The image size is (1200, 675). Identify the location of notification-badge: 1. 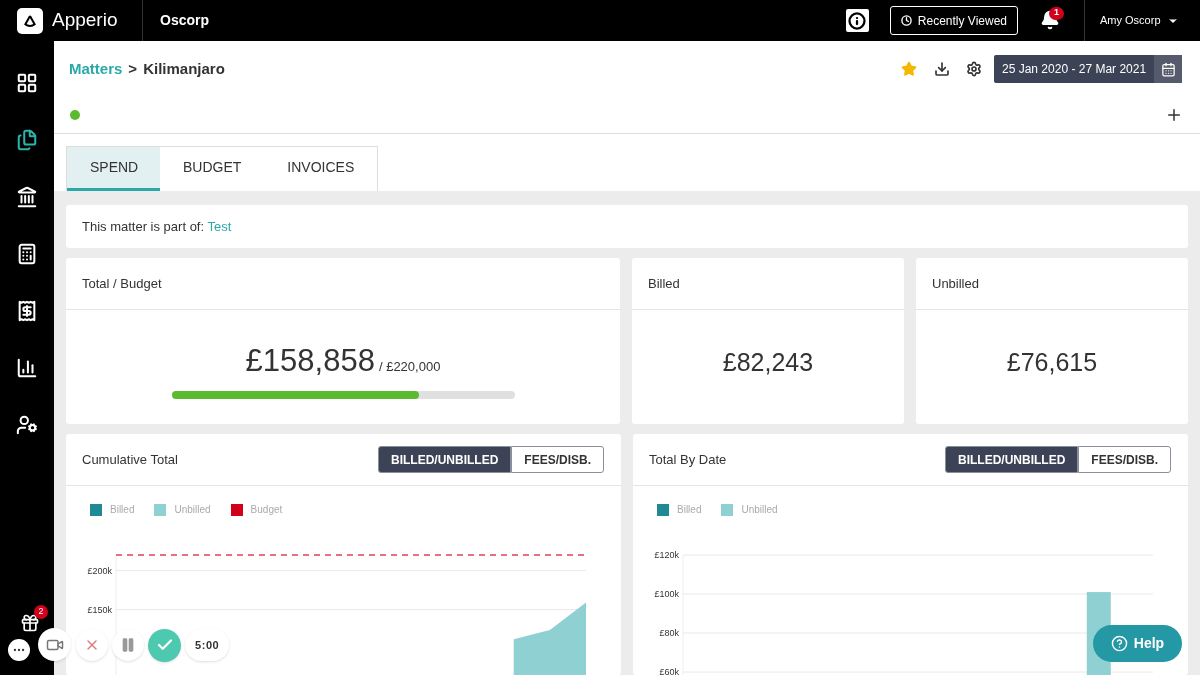
(1056, 13).